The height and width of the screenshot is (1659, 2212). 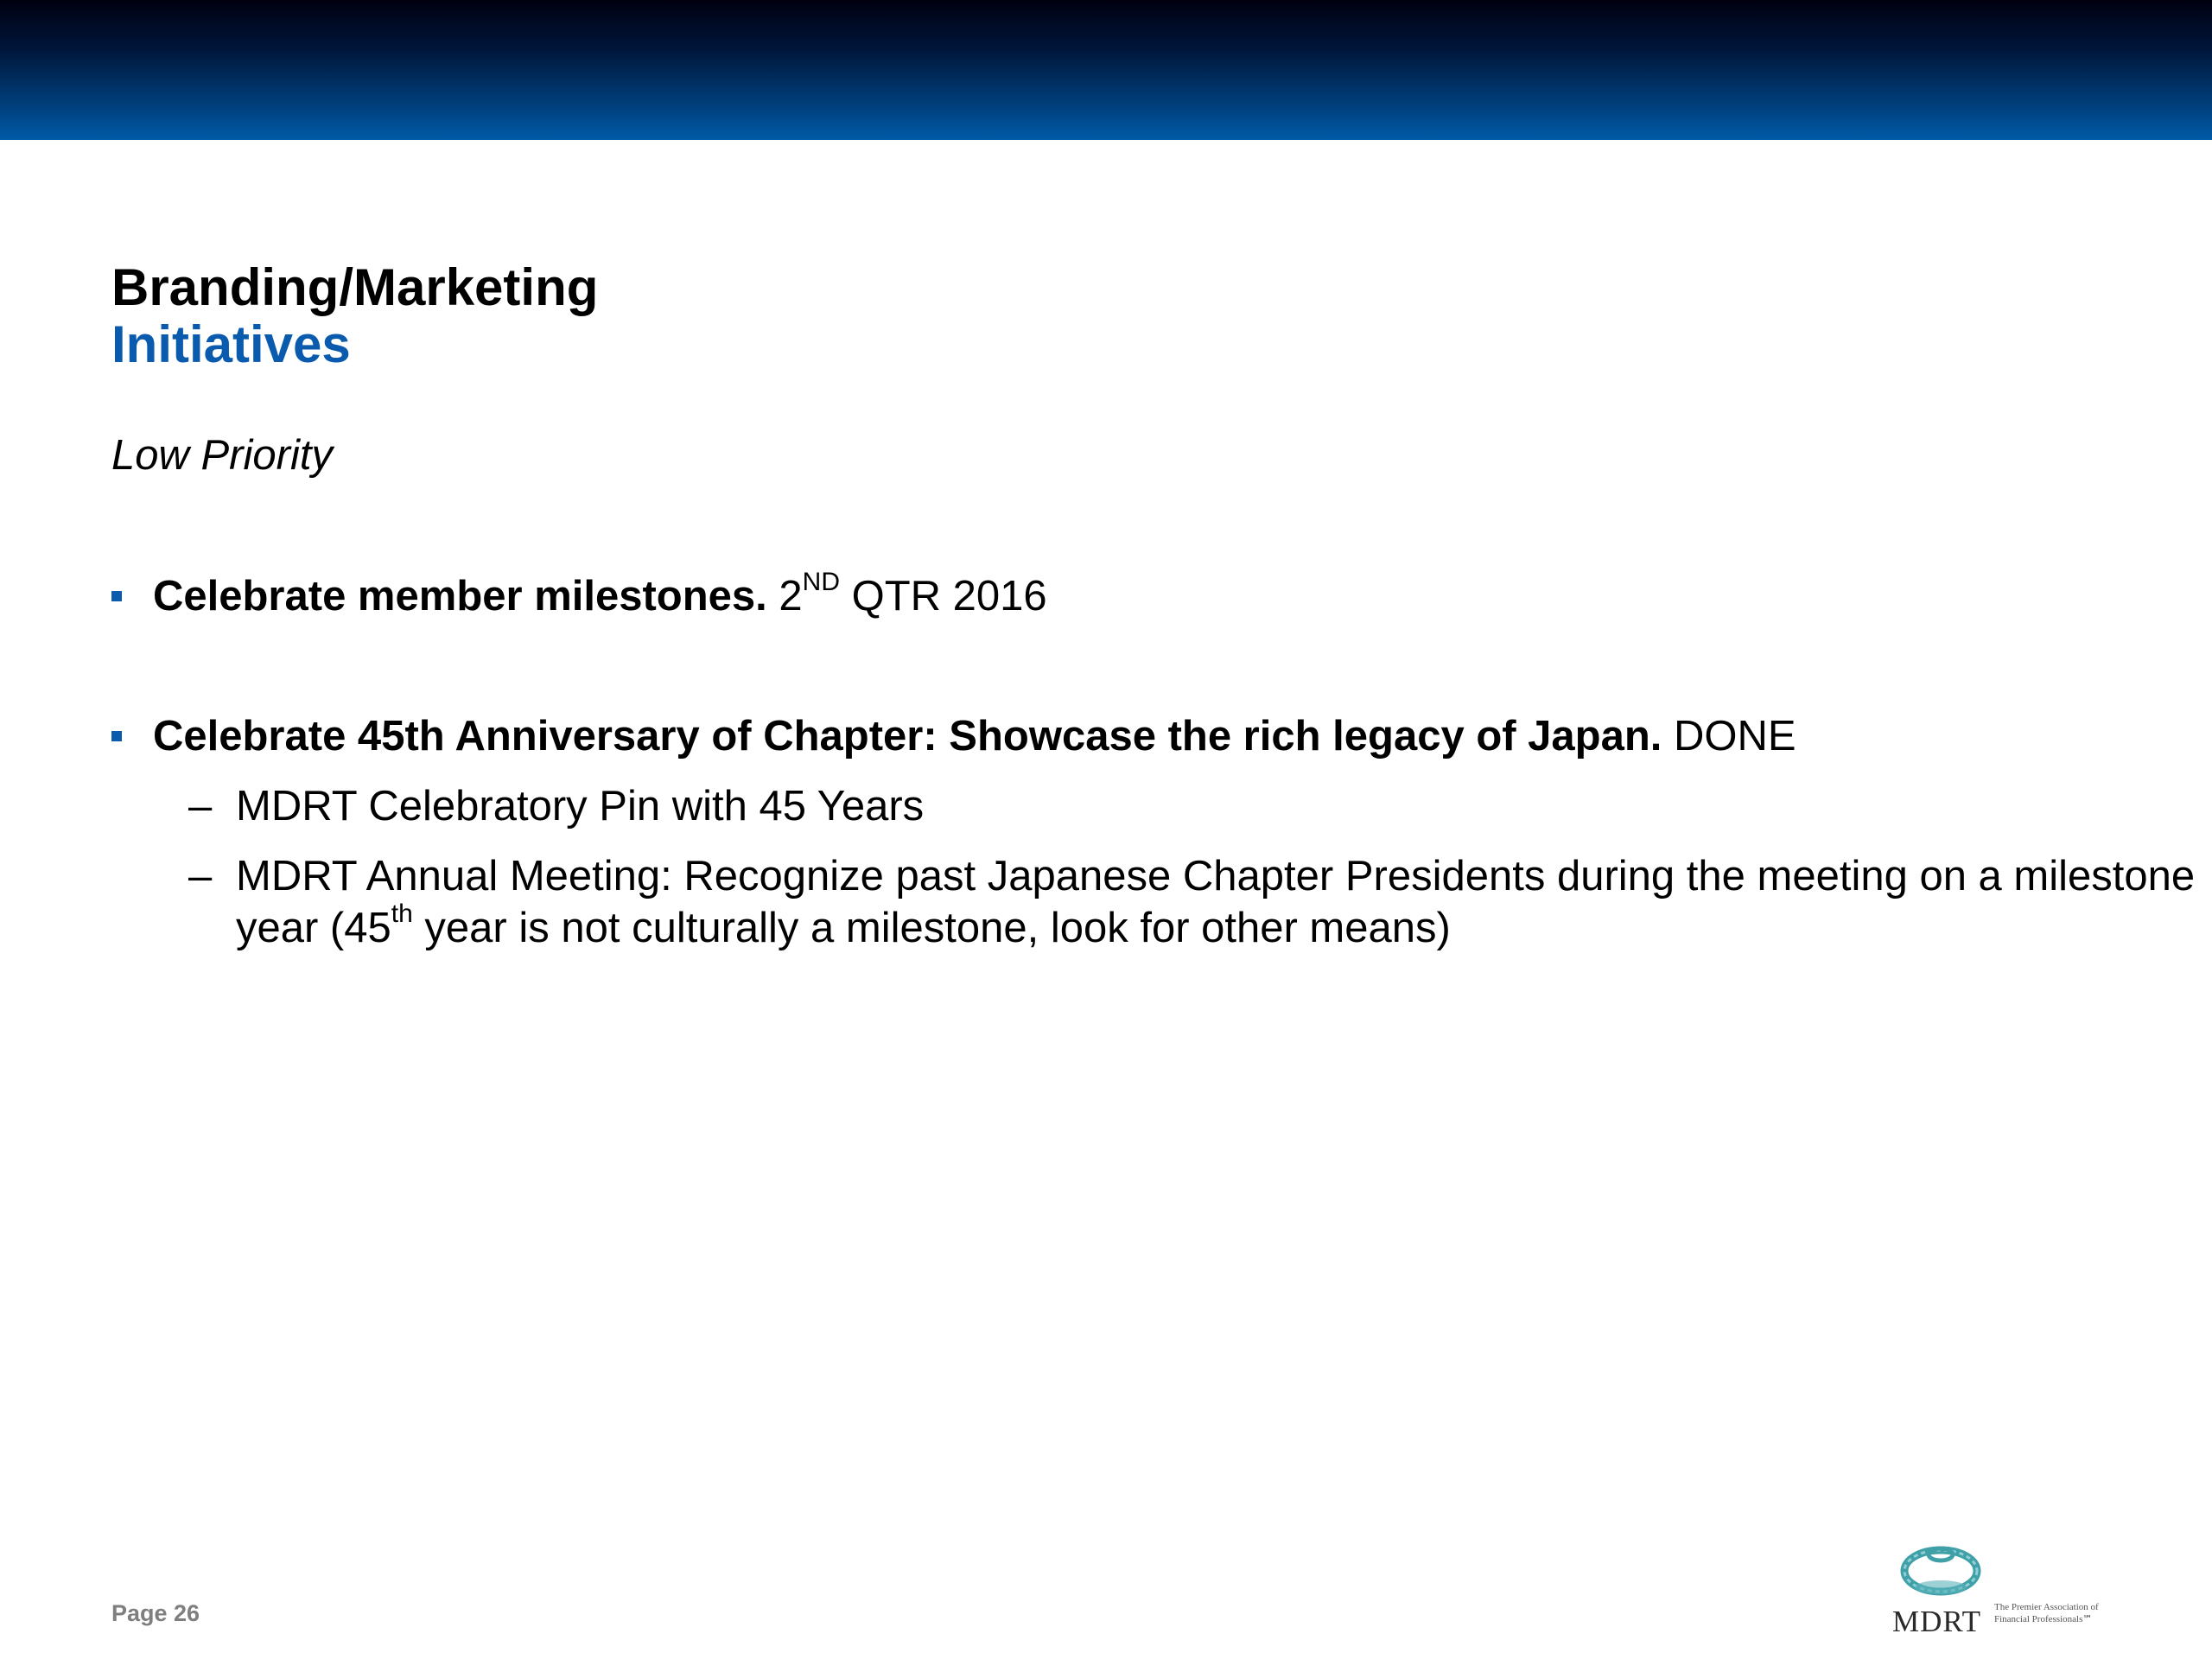 What do you see at coordinates (155, 1613) in the screenshot?
I see `page-number: Page 26` at bounding box center [155, 1613].